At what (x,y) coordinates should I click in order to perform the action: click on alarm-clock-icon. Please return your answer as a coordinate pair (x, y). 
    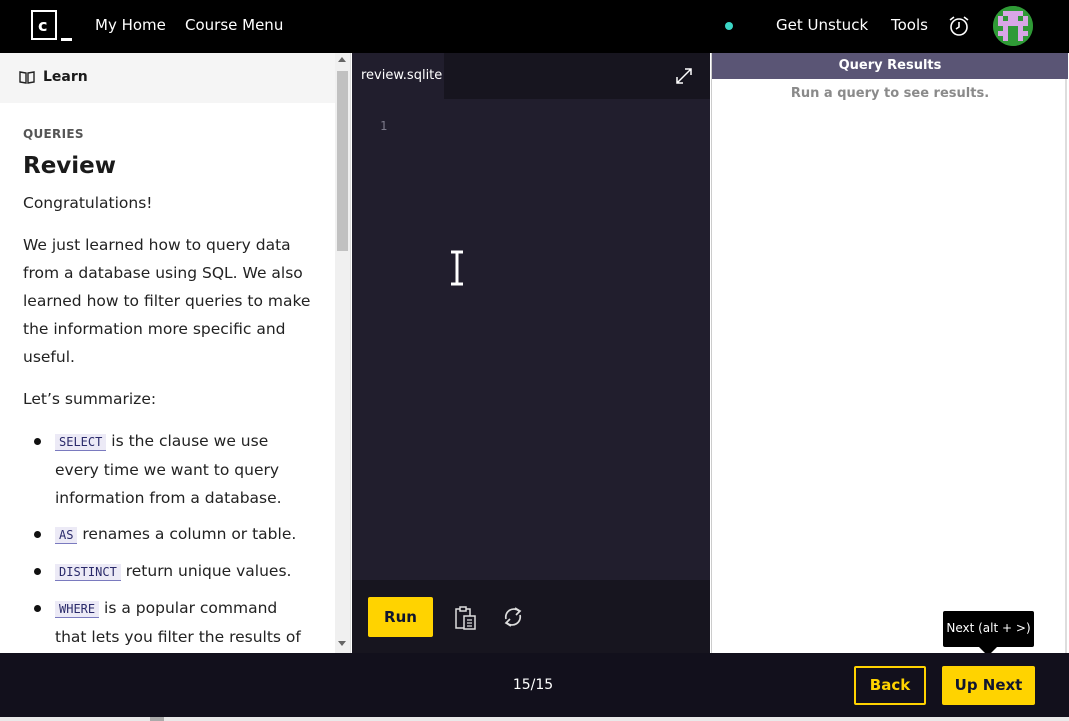
    Looking at the image, I should click on (959, 26).